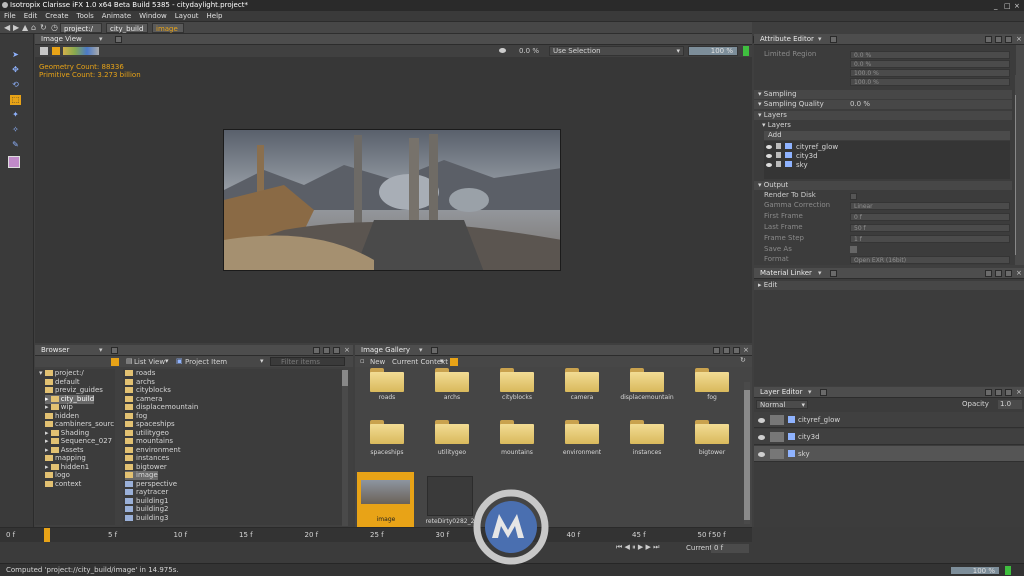  What do you see at coordinates (620, 547) in the screenshot?
I see `first-frame-icon: ⏮` at bounding box center [620, 547].